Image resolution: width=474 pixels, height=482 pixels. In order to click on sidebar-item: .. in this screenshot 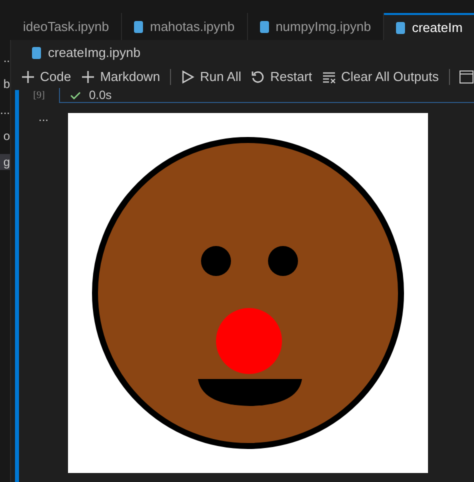, I will do `click(5, 58)`.